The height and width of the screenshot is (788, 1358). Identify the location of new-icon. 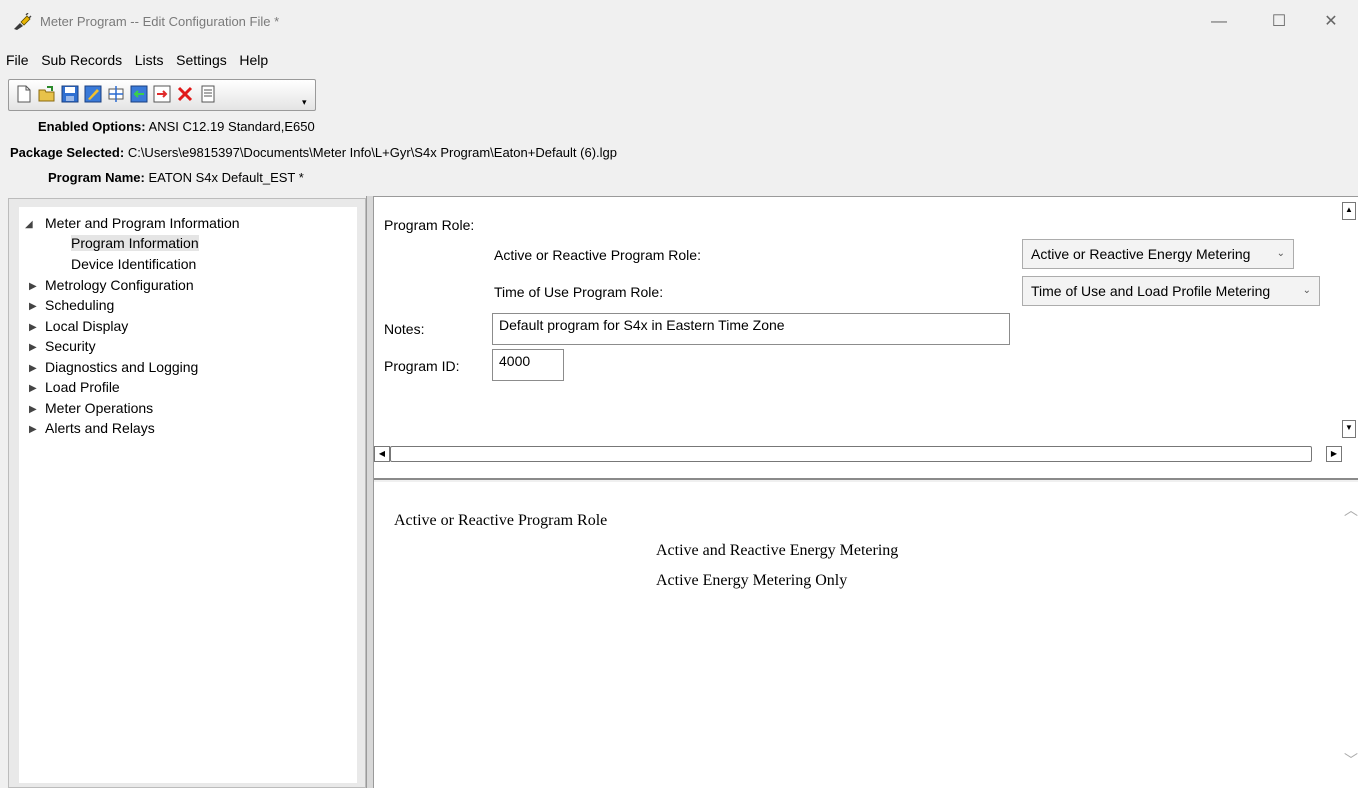
(24, 94).